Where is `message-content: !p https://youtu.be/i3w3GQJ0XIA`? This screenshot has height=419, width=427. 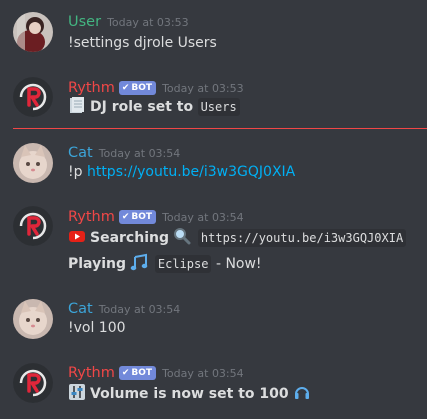
message-content: !p https://youtu.be/i3w3GQJ0XIA is located at coordinates (181, 172).